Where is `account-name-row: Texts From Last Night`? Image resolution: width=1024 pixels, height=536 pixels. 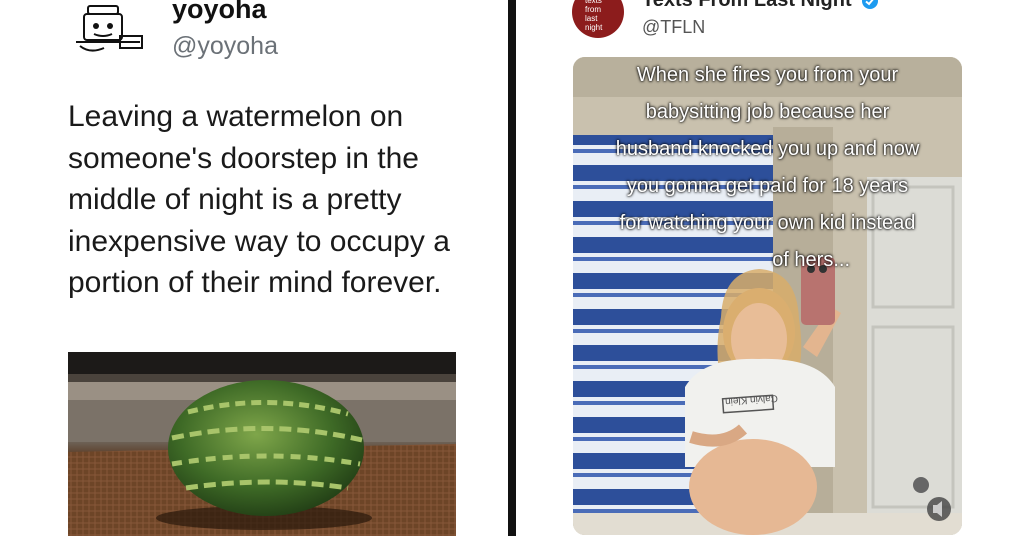 account-name-row: Texts From Last Night is located at coordinates (760, 6).